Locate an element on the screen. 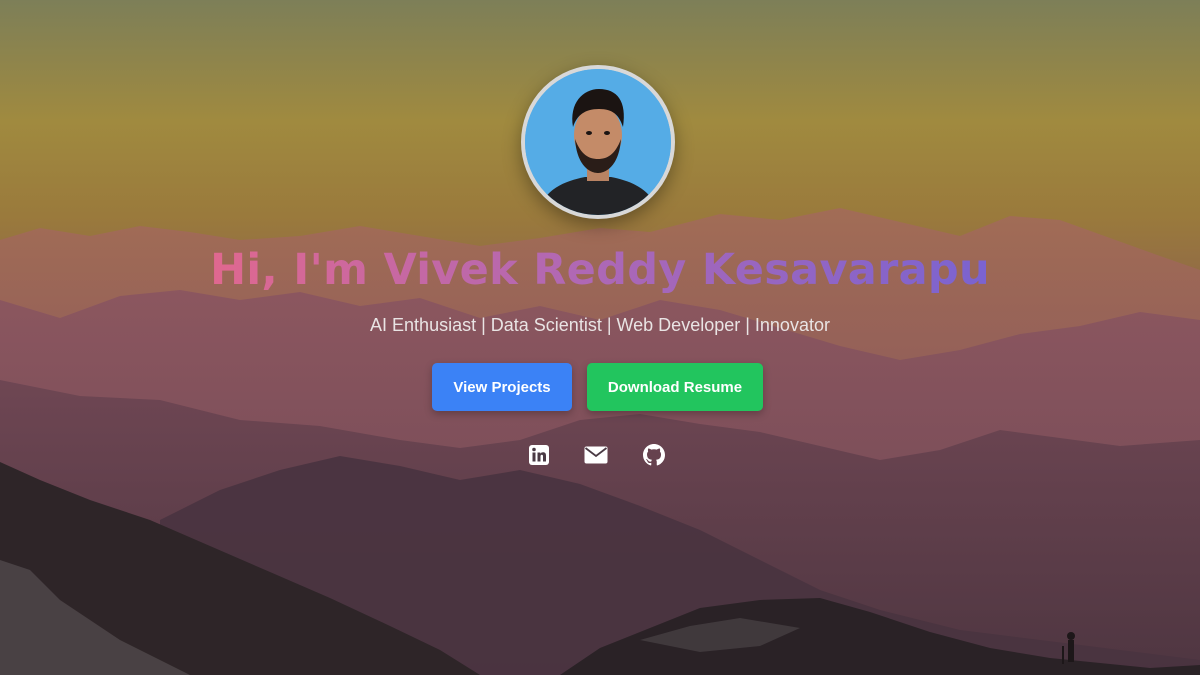  profile-avatar is located at coordinates (598, 142).